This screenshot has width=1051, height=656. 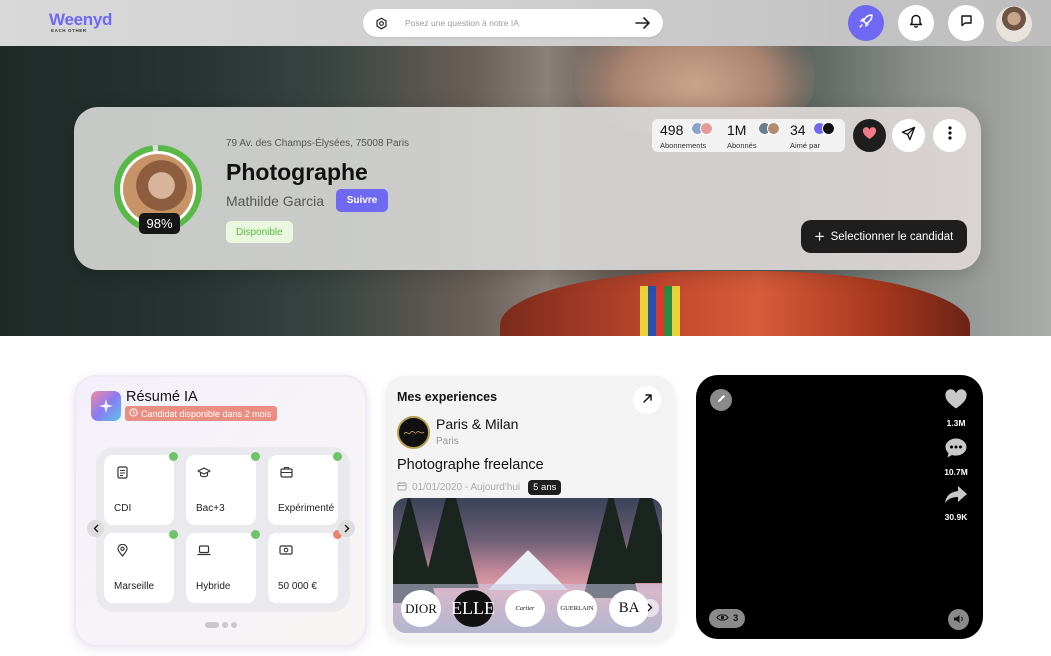 I want to click on cover-scarf-shape, so click(x=660, y=311).